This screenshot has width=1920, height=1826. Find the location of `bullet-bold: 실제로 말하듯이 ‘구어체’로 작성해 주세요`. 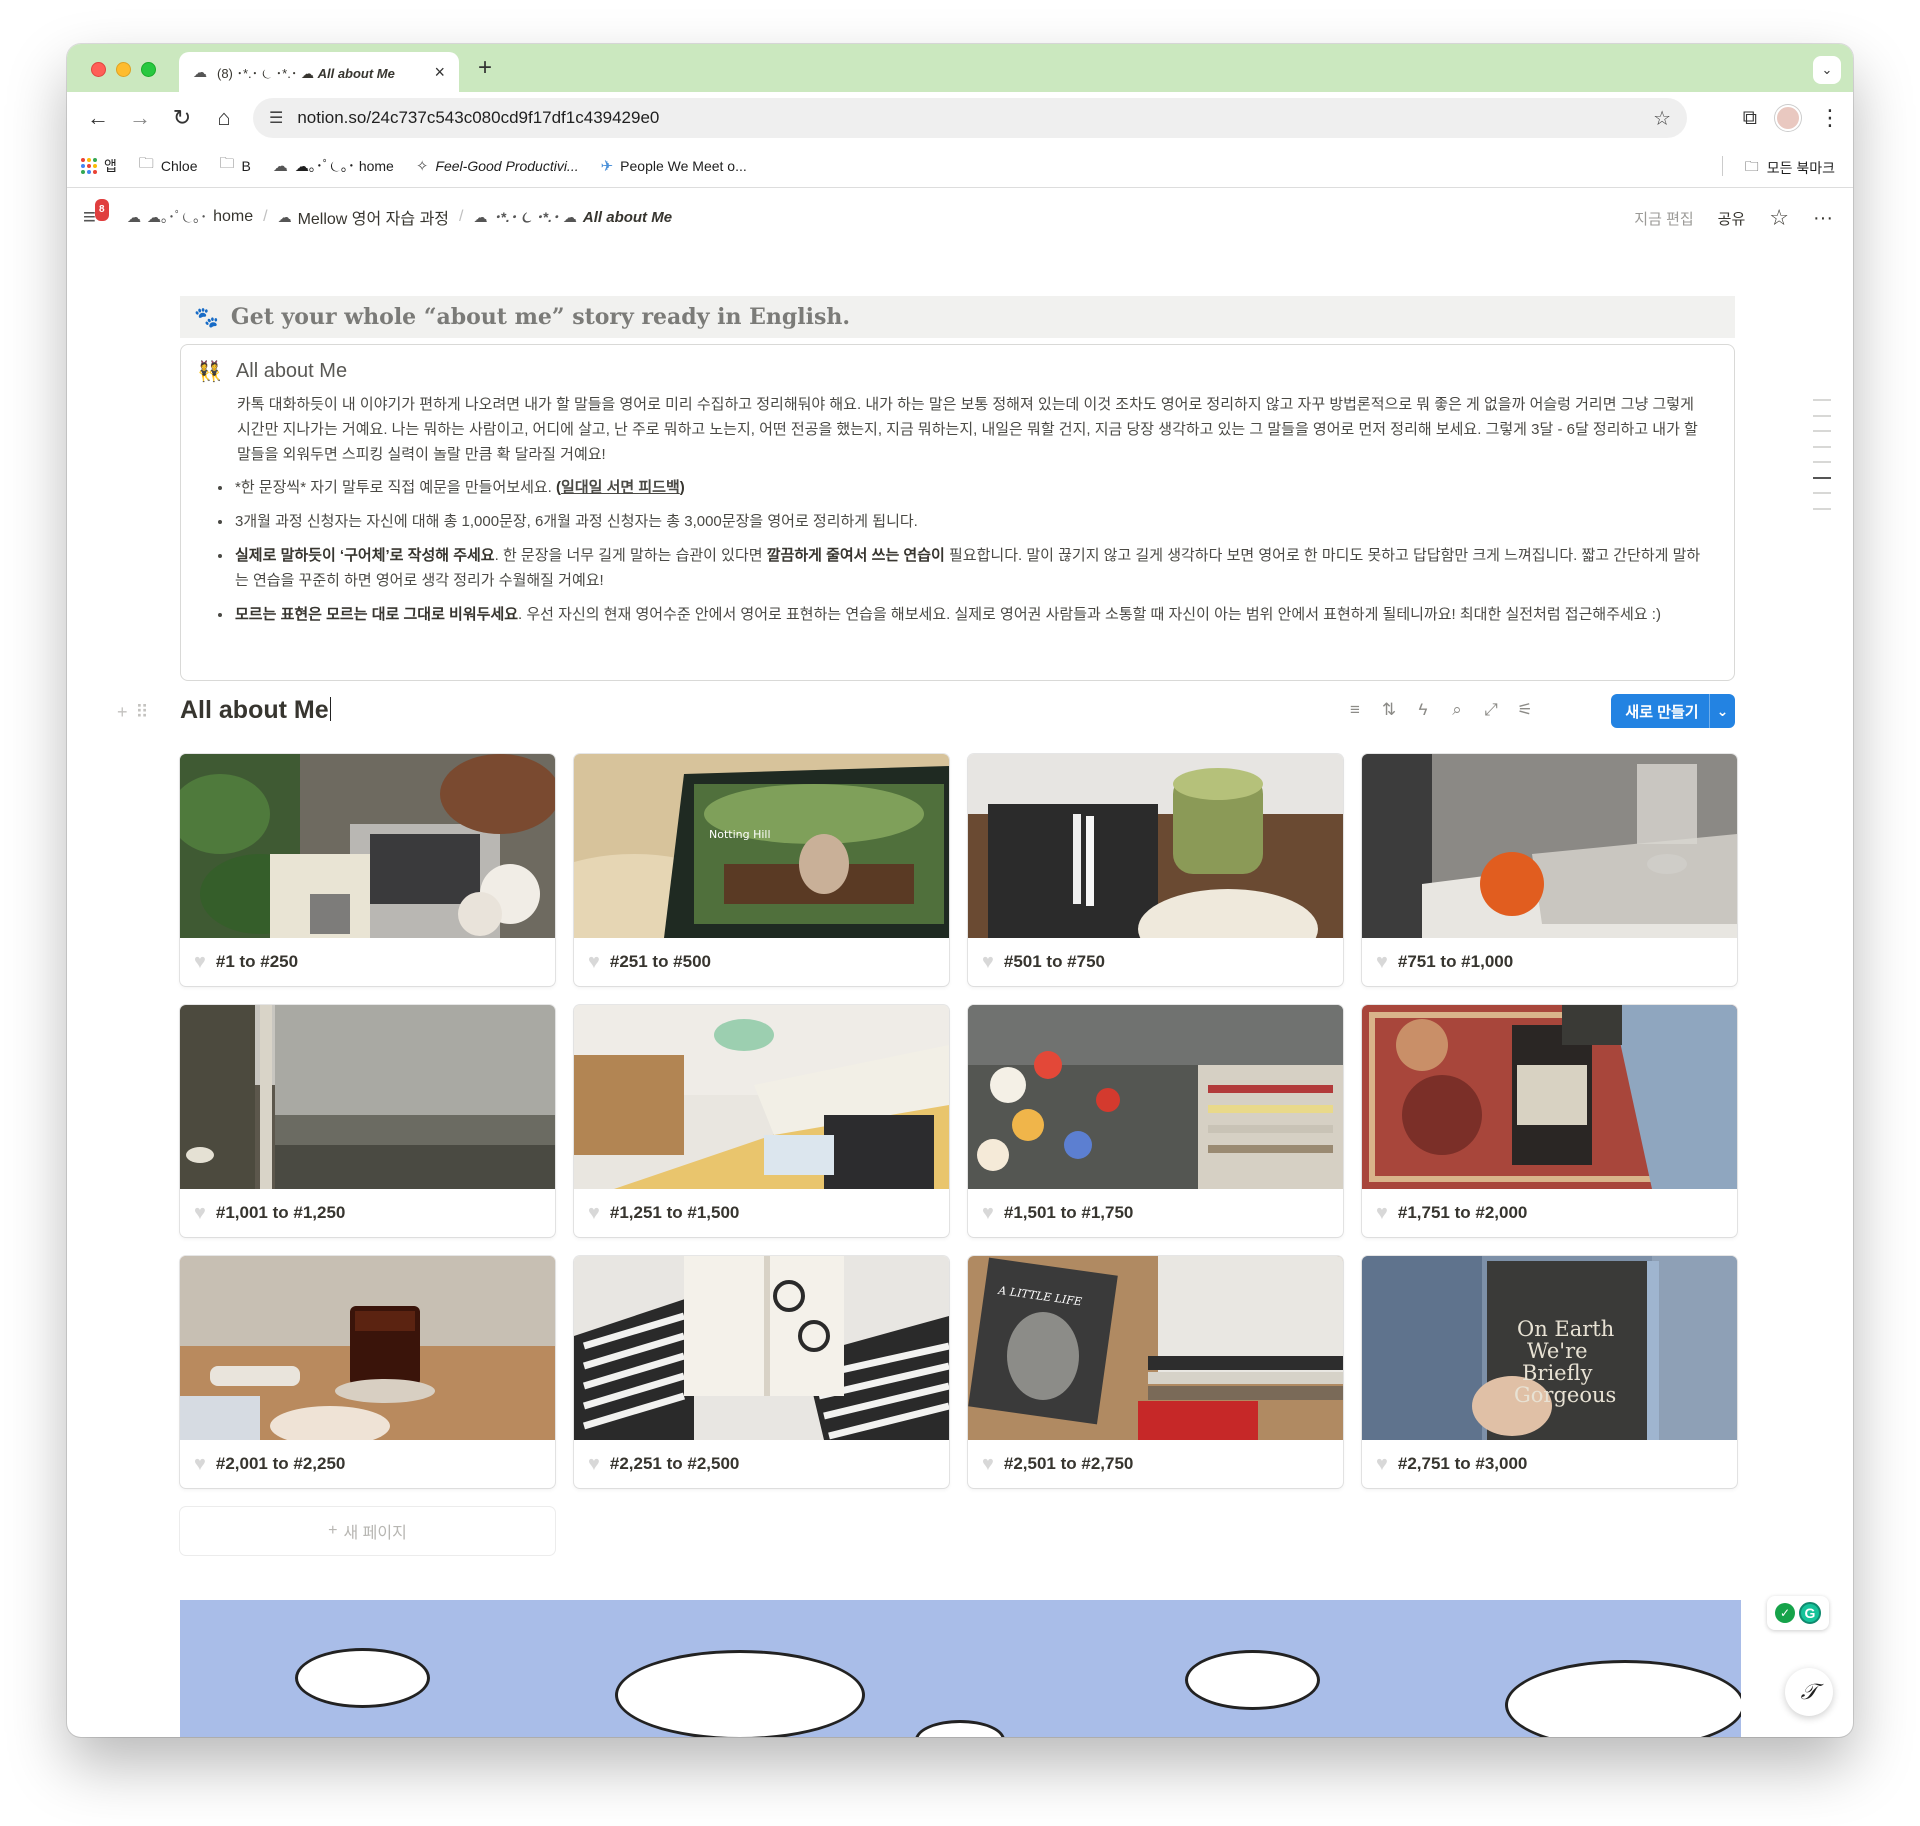

bullet-bold: 실제로 말하듯이 ‘구어체’로 작성해 주세요 is located at coordinates (365, 555).